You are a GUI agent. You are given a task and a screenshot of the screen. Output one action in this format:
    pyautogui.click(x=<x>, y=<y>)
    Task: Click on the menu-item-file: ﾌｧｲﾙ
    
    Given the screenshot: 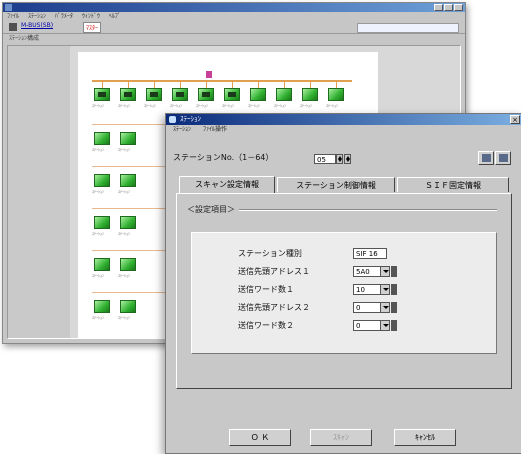 What is the action you would take?
    pyautogui.click(x=13, y=16)
    